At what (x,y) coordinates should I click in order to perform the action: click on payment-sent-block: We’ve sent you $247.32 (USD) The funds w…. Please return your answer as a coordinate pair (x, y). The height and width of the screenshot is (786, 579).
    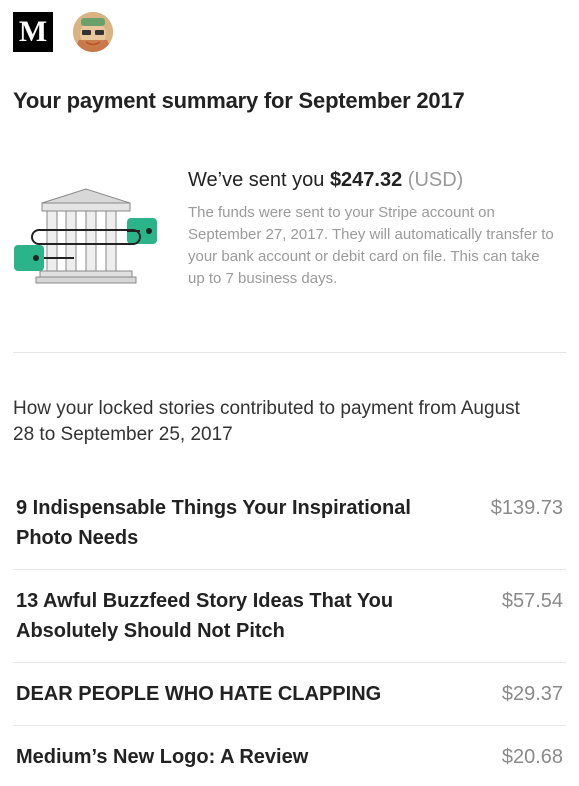
    Looking at the image, I should click on (378, 229).